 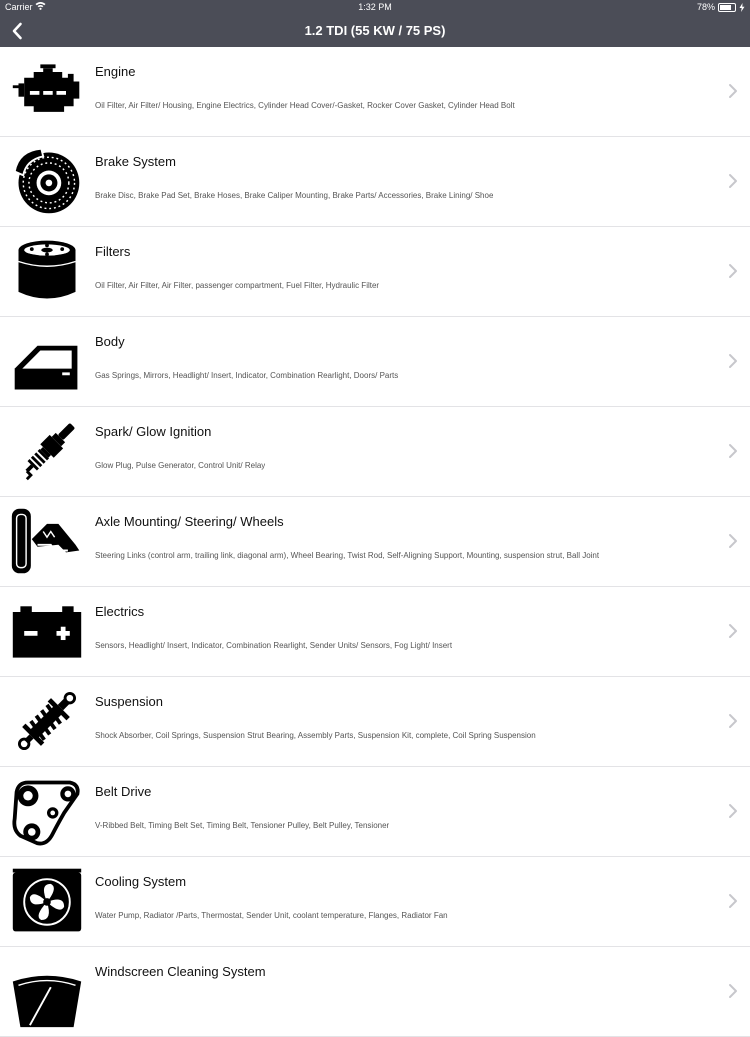 I want to click on page-title: 1.2 TDI (55 KW / 75 PS), so click(x=375, y=30).